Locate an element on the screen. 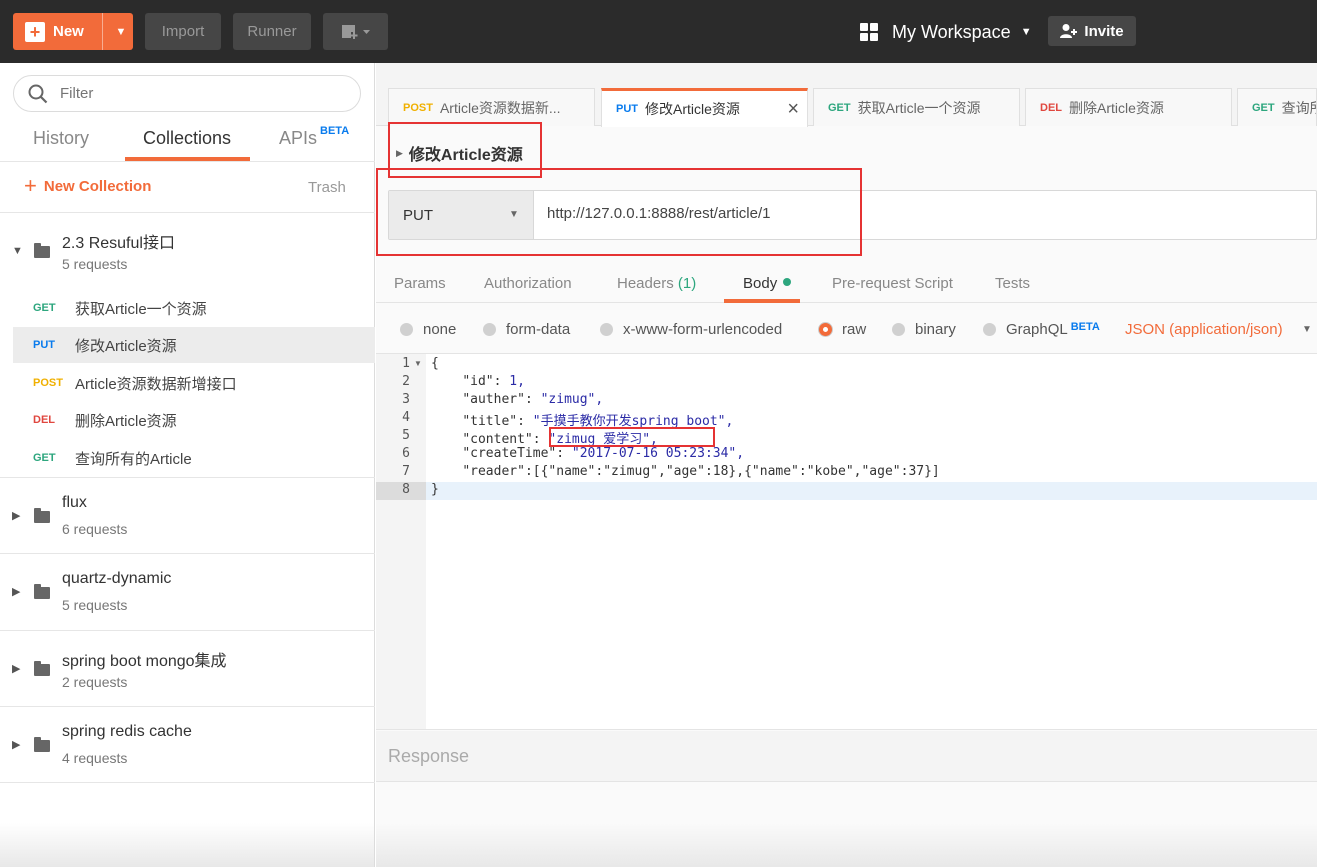 Image resolution: width=1317 pixels, height=867 pixels. collection-count: 4 requests is located at coordinates (95, 758).